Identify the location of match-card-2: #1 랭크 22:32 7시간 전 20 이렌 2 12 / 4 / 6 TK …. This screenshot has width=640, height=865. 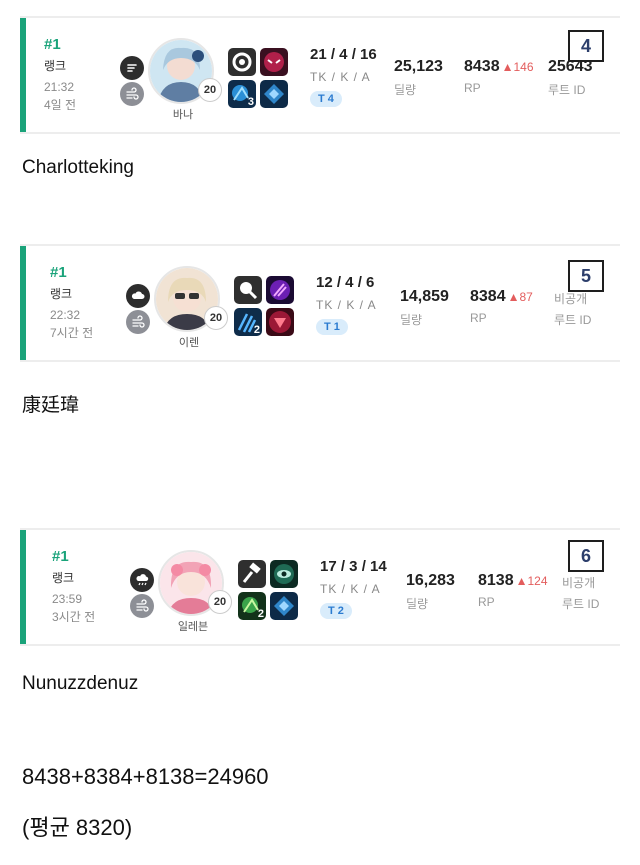
(320, 303).